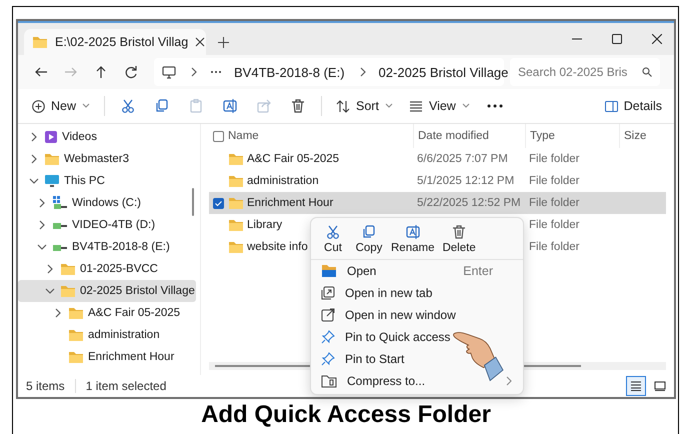 The width and height of the screenshot is (684, 434). What do you see at coordinates (45, 386) in the screenshot?
I see `item-count: 5 items` at bounding box center [45, 386].